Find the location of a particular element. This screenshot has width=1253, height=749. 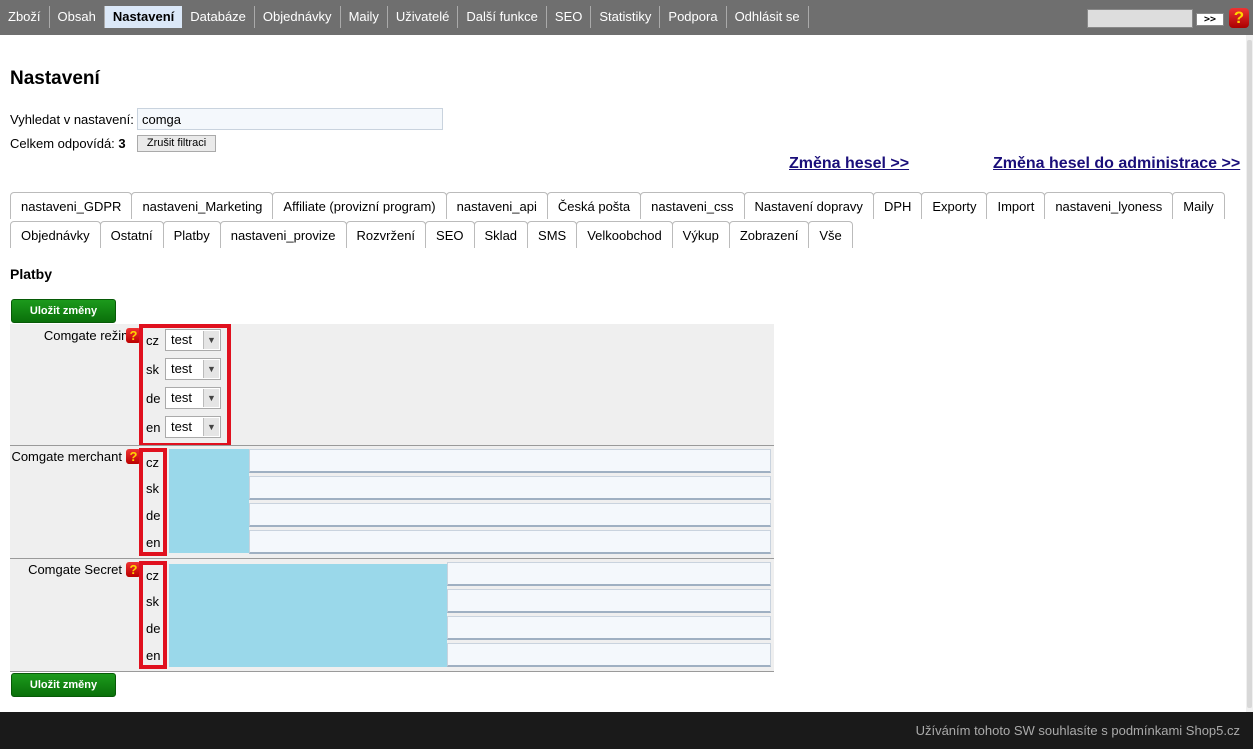

merchant-input-cz is located at coordinates (510, 461).